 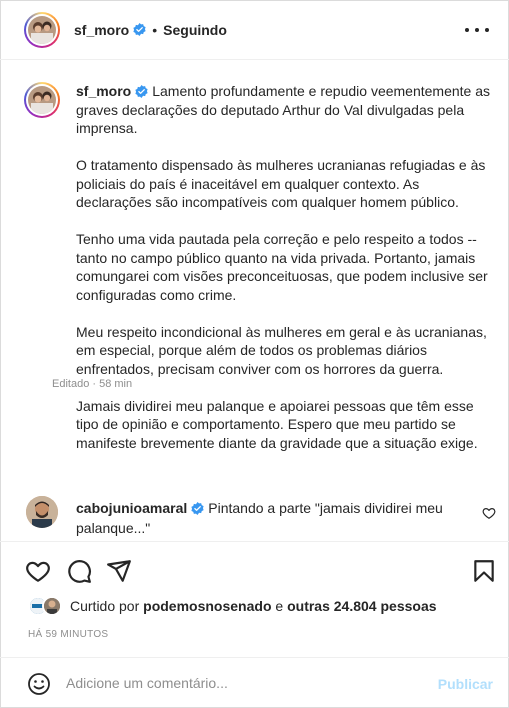 I want to click on following-button: Seguindo, so click(x=195, y=30).